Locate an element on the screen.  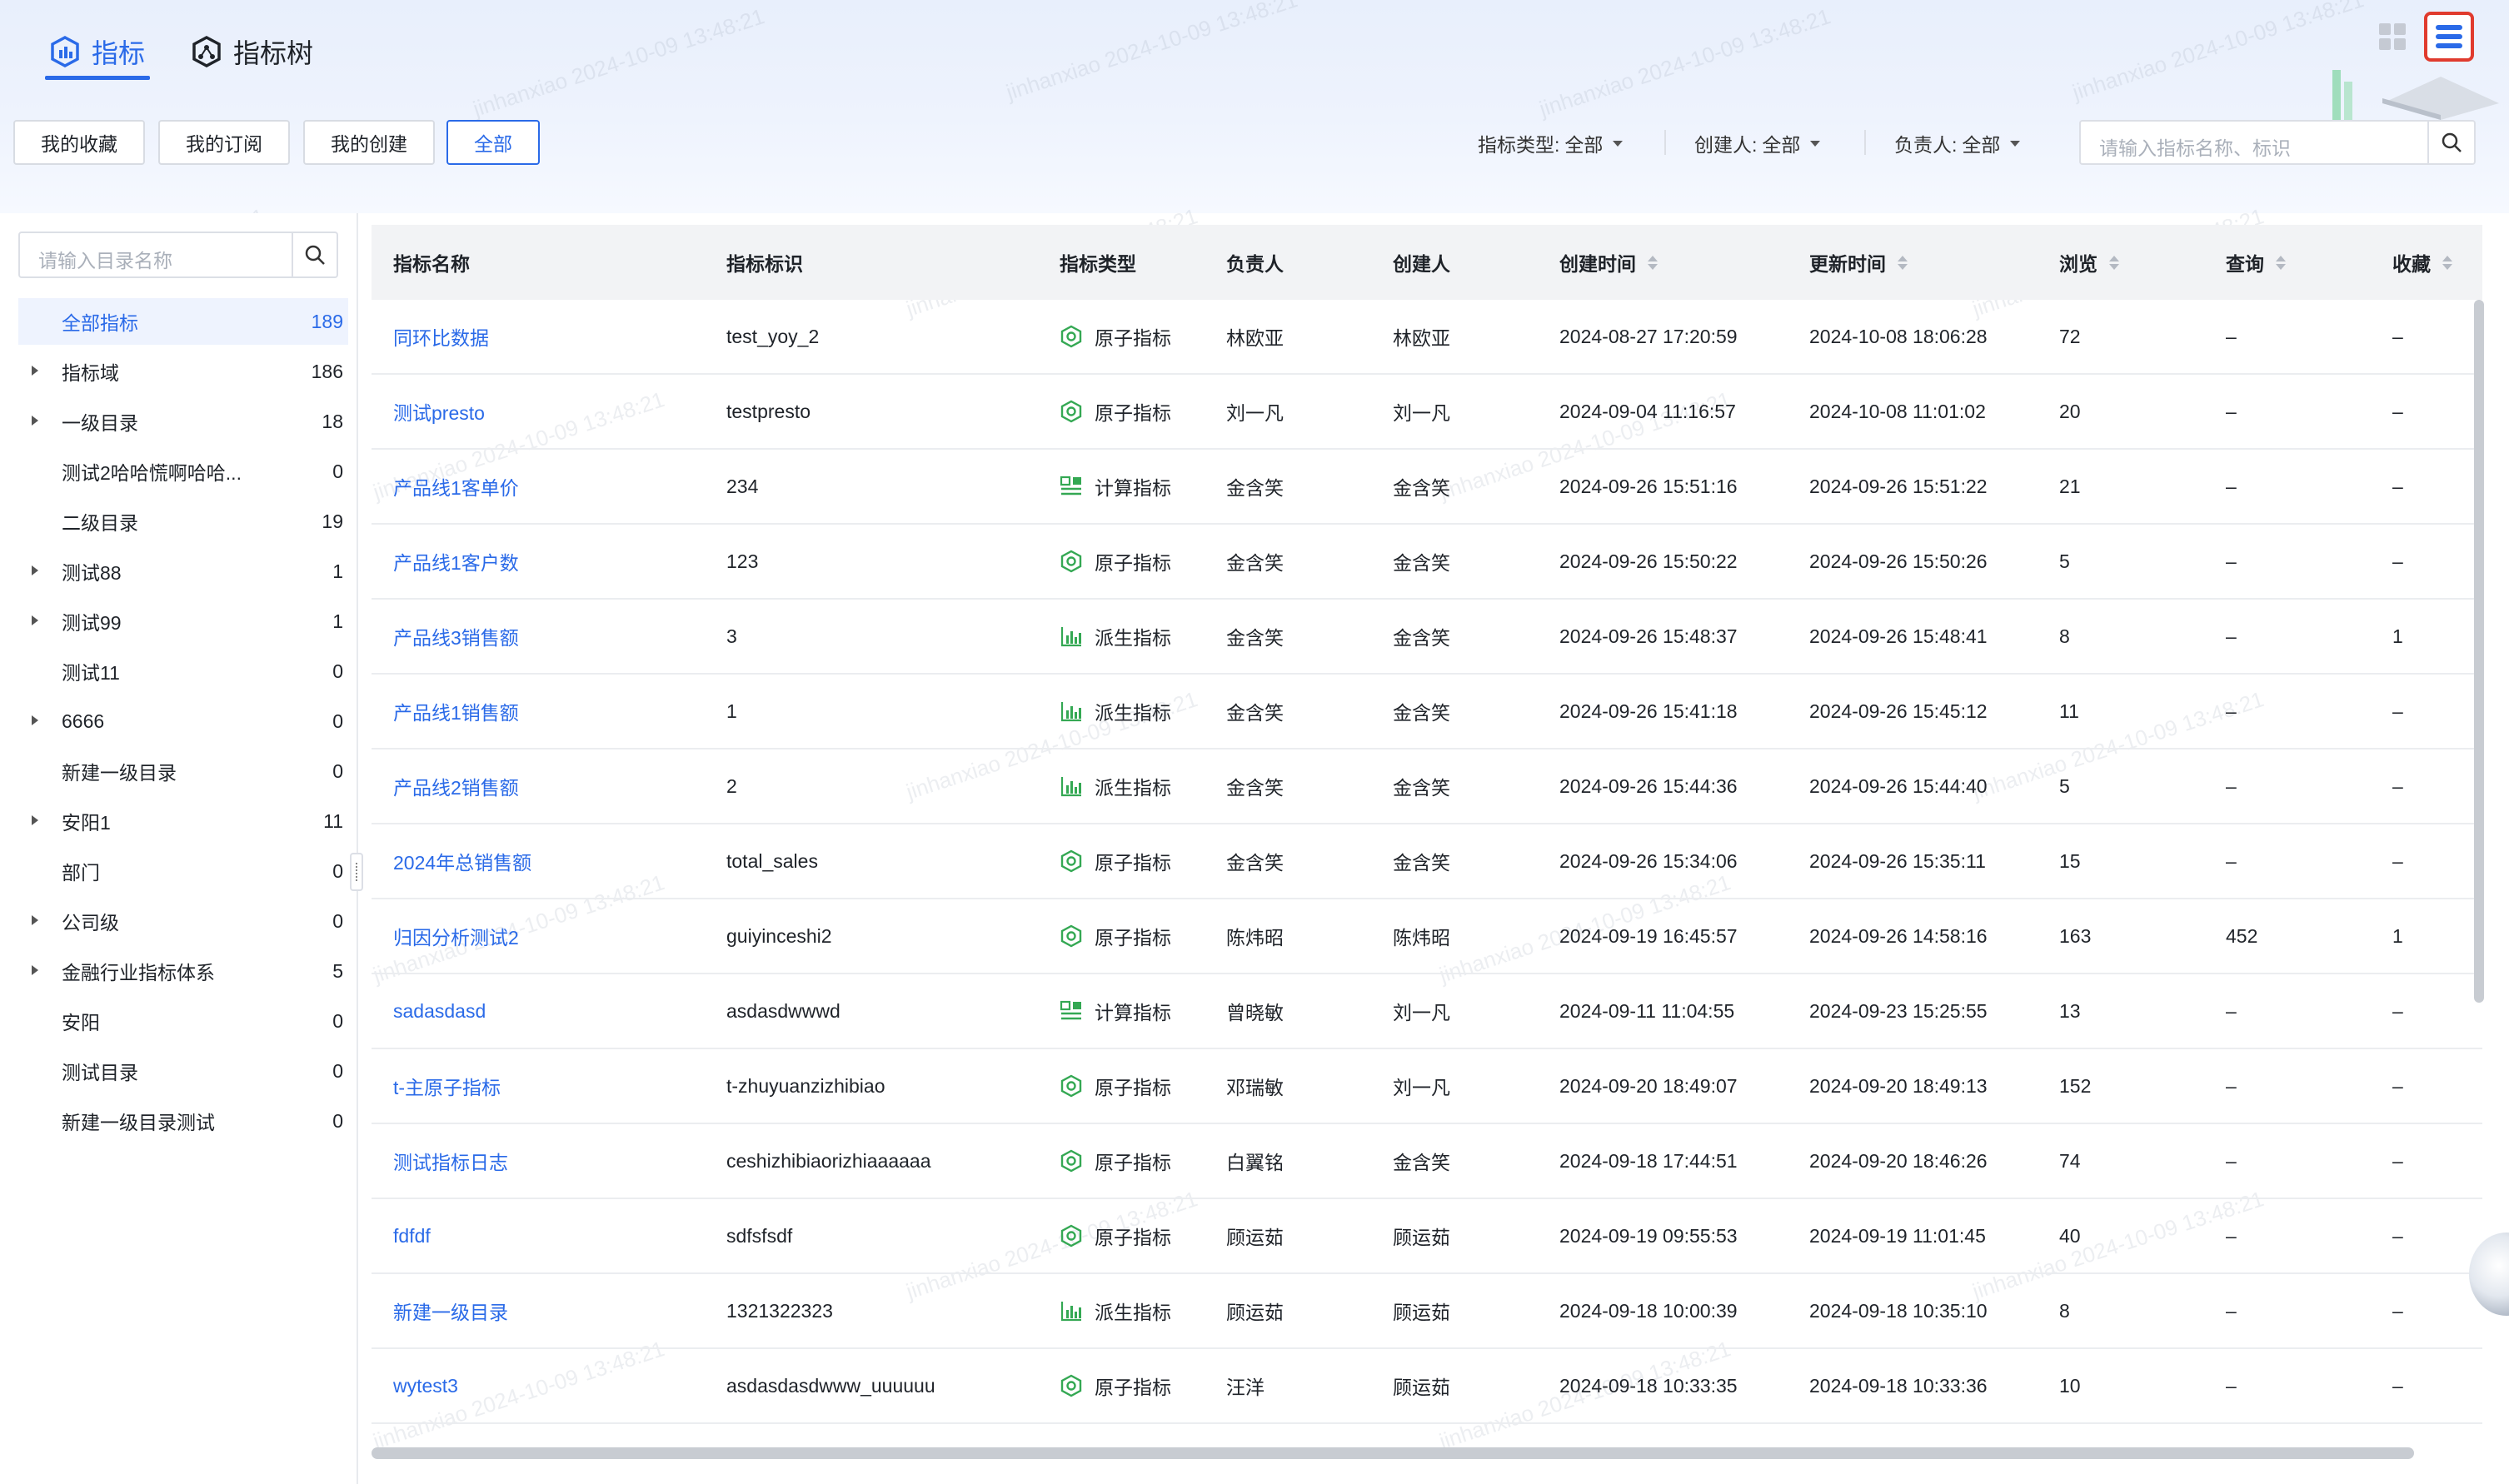
favorite-count-text: – is located at coordinates (2398, 1310).